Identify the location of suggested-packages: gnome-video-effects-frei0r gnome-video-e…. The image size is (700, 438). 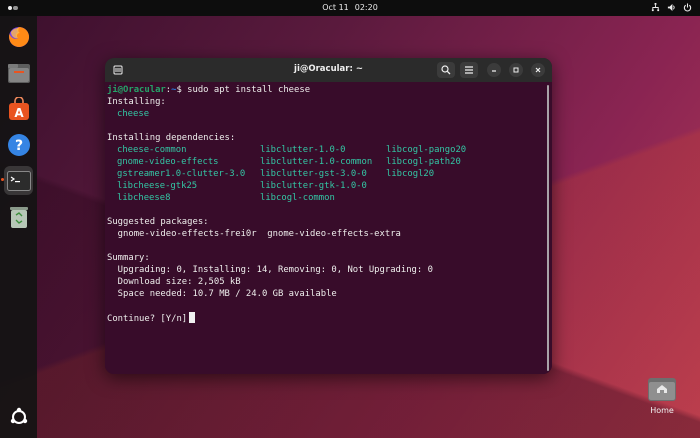
(254, 234).